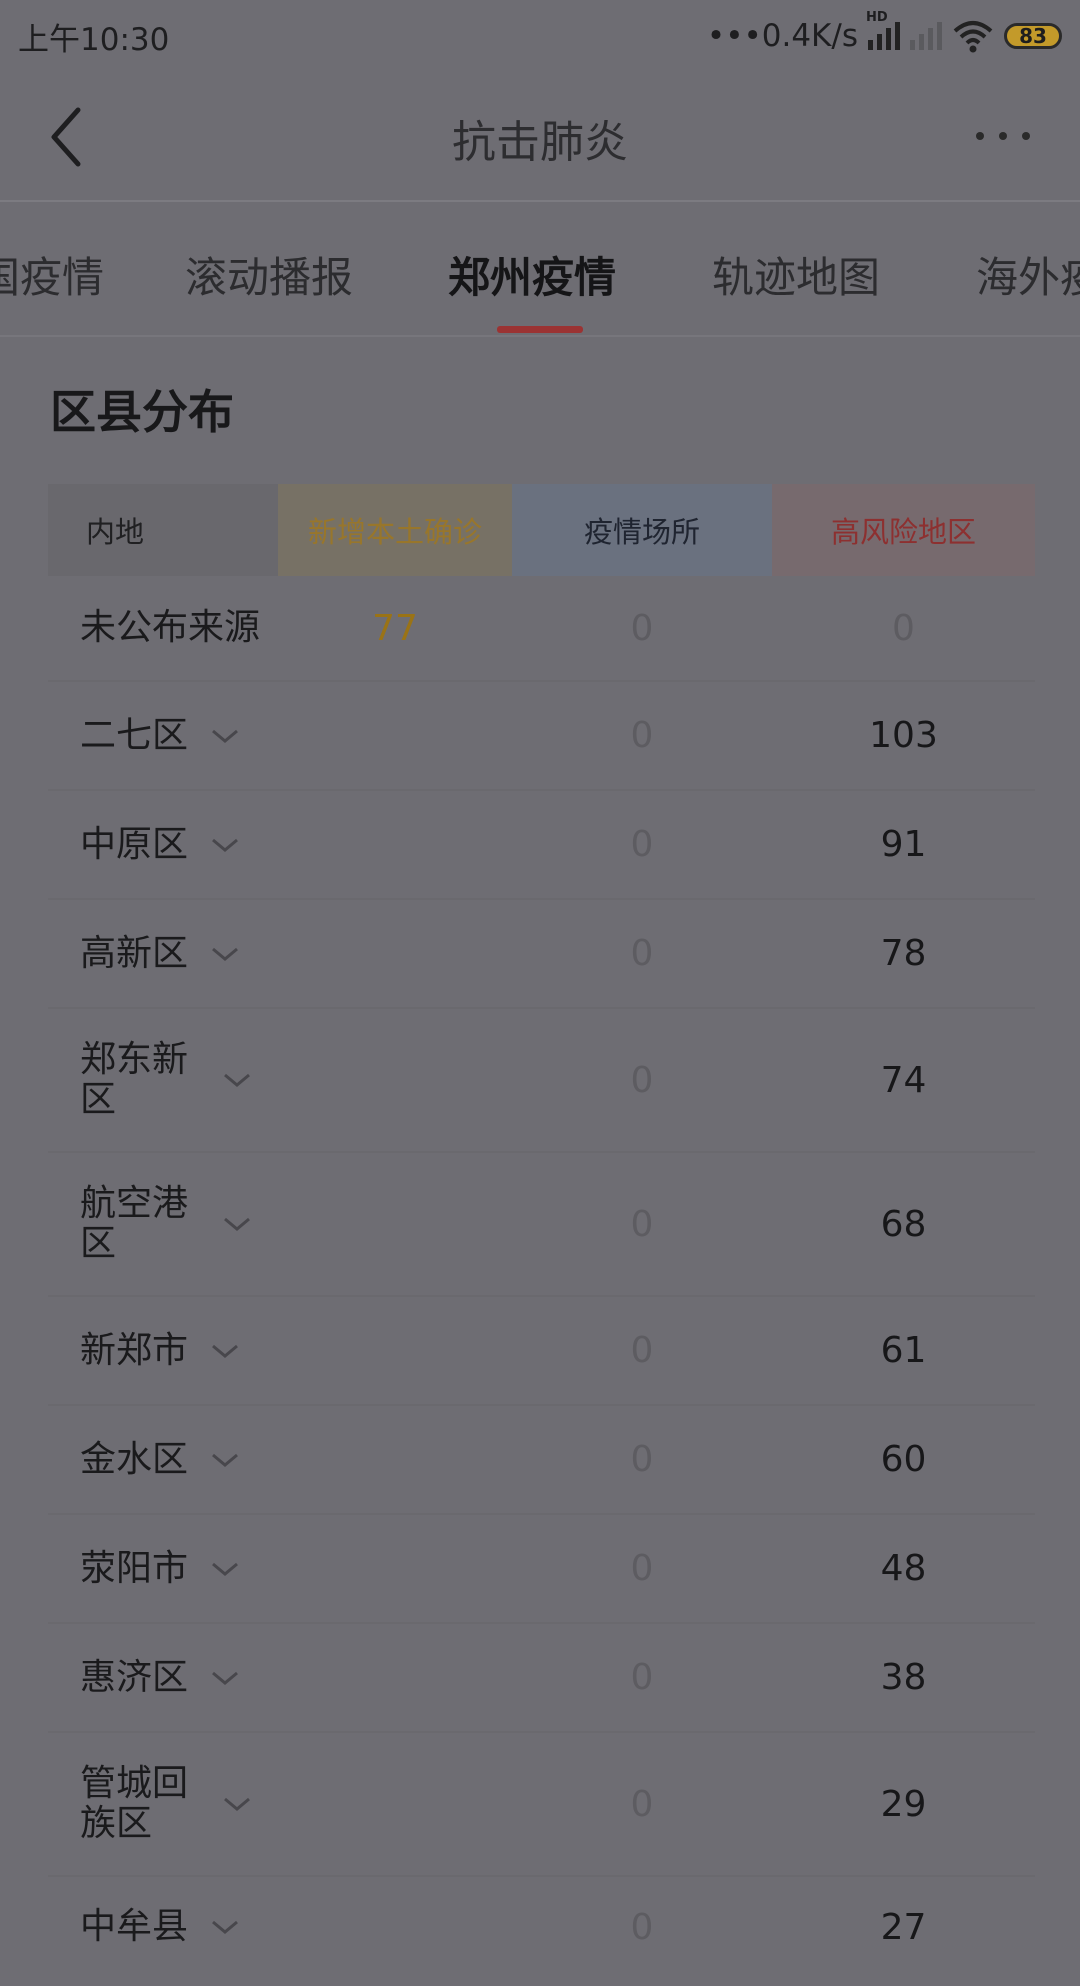 The height and width of the screenshot is (1986, 1080). What do you see at coordinates (134, 953) in the screenshot?
I see `district-name: 高新区` at bounding box center [134, 953].